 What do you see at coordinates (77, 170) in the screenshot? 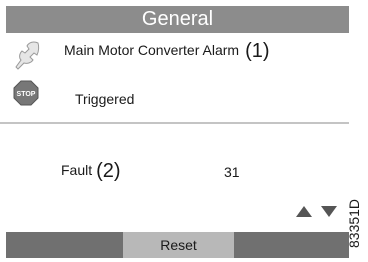
I see `fault-label-text: Fault` at bounding box center [77, 170].